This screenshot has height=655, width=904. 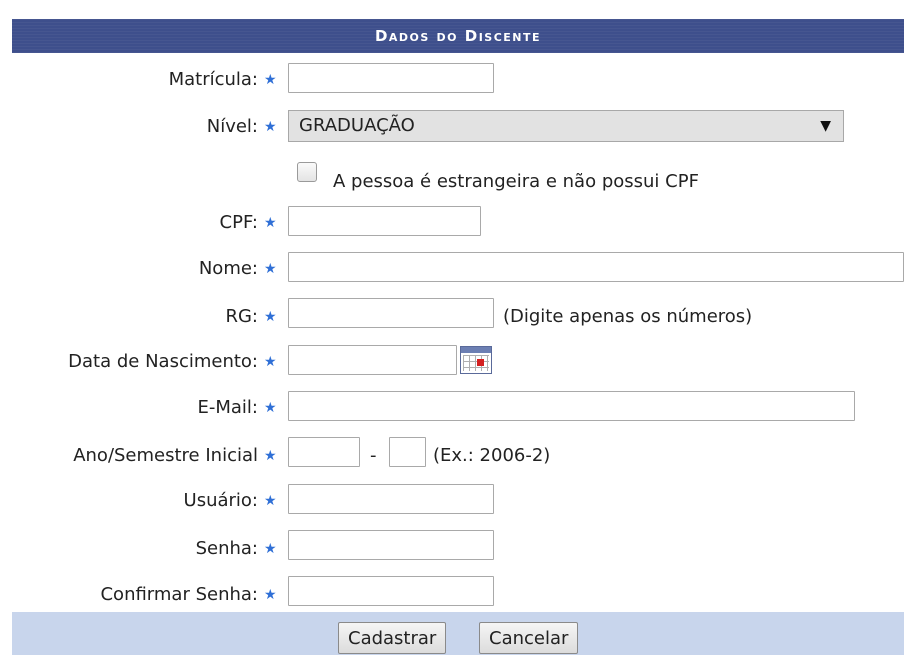 I want to click on matricula-input, so click(x=391, y=78).